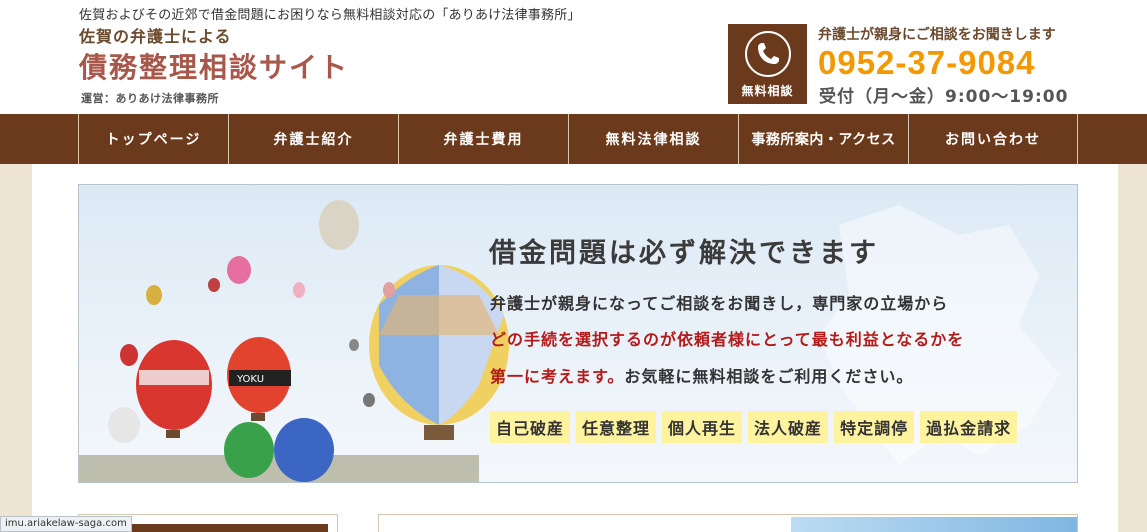 The width and height of the screenshot is (1147, 532). What do you see at coordinates (616, 427) in the screenshot?
I see `tag-voluntary-arrangement: 任意整理` at bounding box center [616, 427].